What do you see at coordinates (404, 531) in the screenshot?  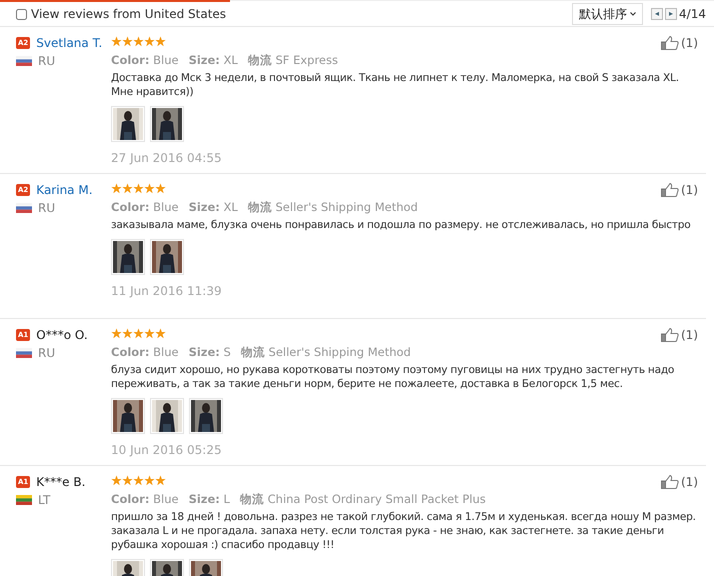 I see `review-text: пришло за 18 дней ! довольна. разрез не такой глубокий. сама я 1.75м и худенькая. всегда ношу M размер. заказала L и не прогадала. запаха нету. если толстая рука - не знаю, как застегнете. за такие деньги рубашка хорошая :) спасибо продавцу !!!` at bounding box center [404, 531].